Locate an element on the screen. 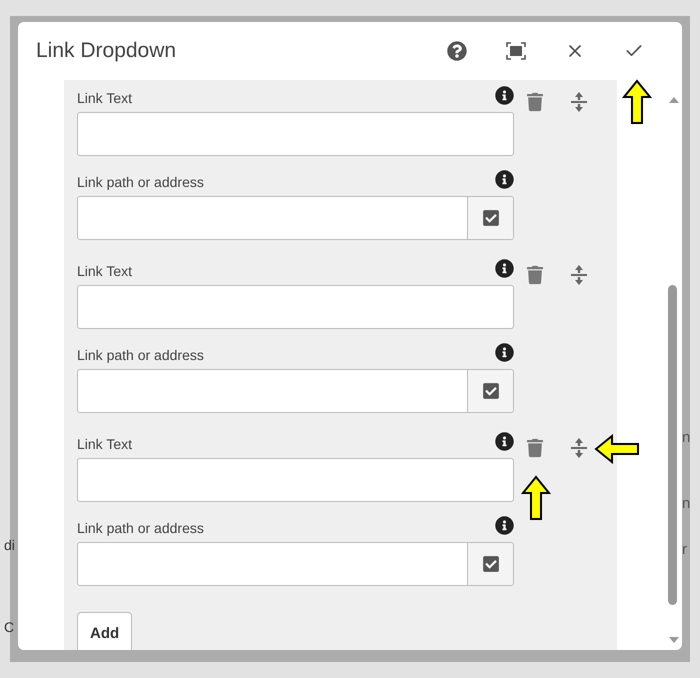  scroll-up-icon is located at coordinates (674, 100).